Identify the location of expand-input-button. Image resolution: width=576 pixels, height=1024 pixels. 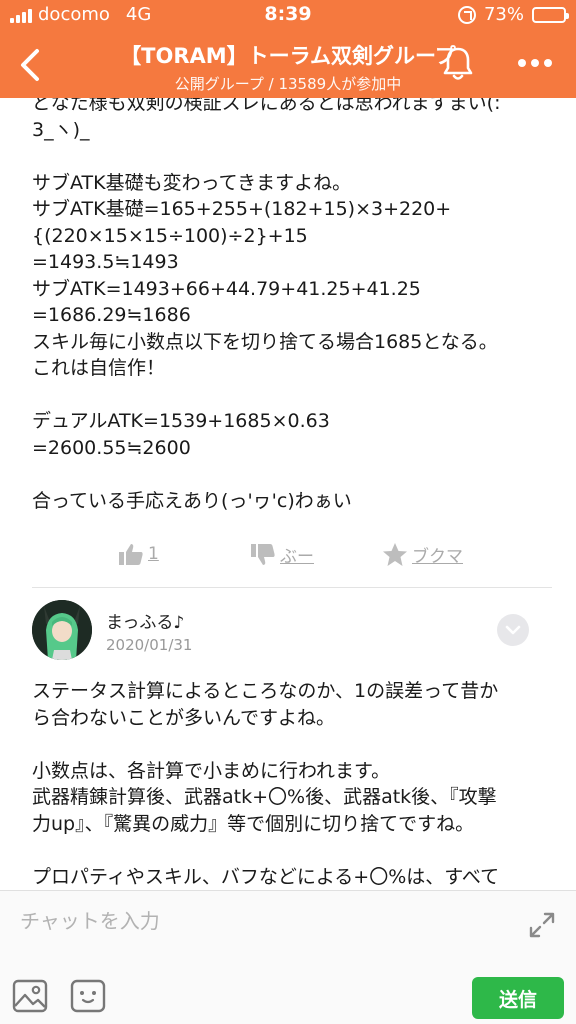
(542, 925).